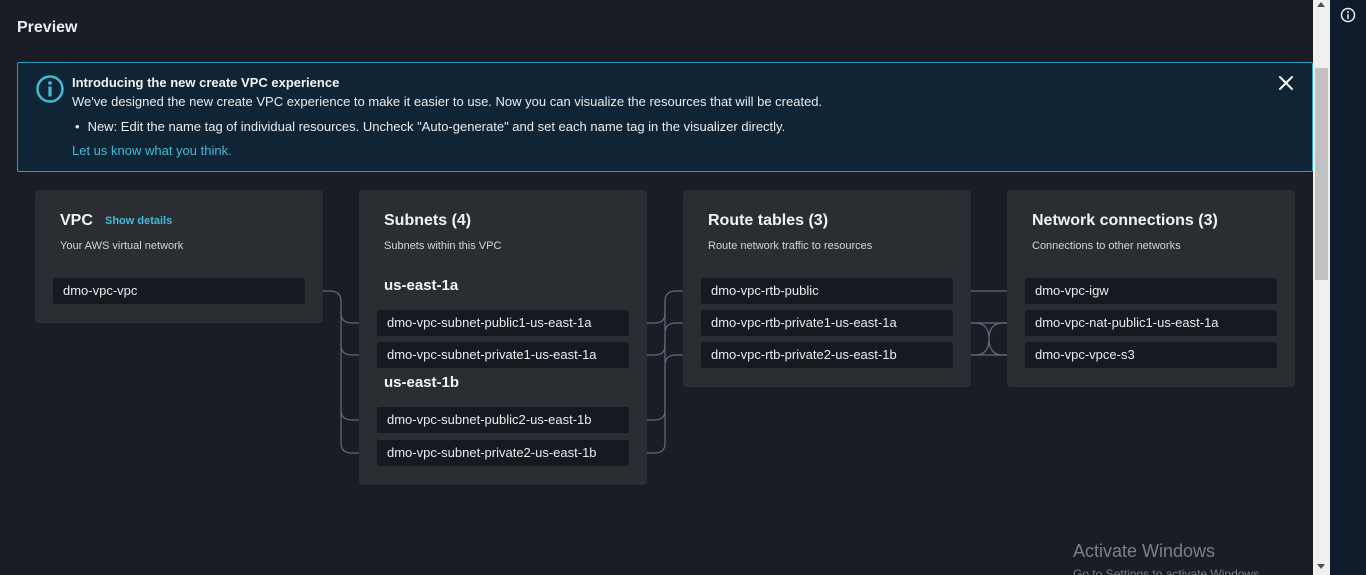 The image size is (1366, 575). What do you see at coordinates (1168, 571) in the screenshot?
I see `watermark-line-2: Go to Settings to activate Windows.` at bounding box center [1168, 571].